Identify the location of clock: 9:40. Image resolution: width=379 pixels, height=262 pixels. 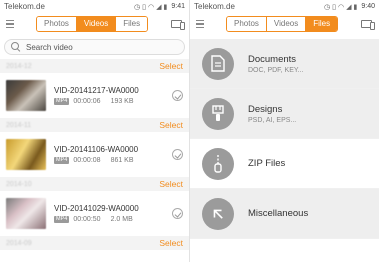
(368, 6).